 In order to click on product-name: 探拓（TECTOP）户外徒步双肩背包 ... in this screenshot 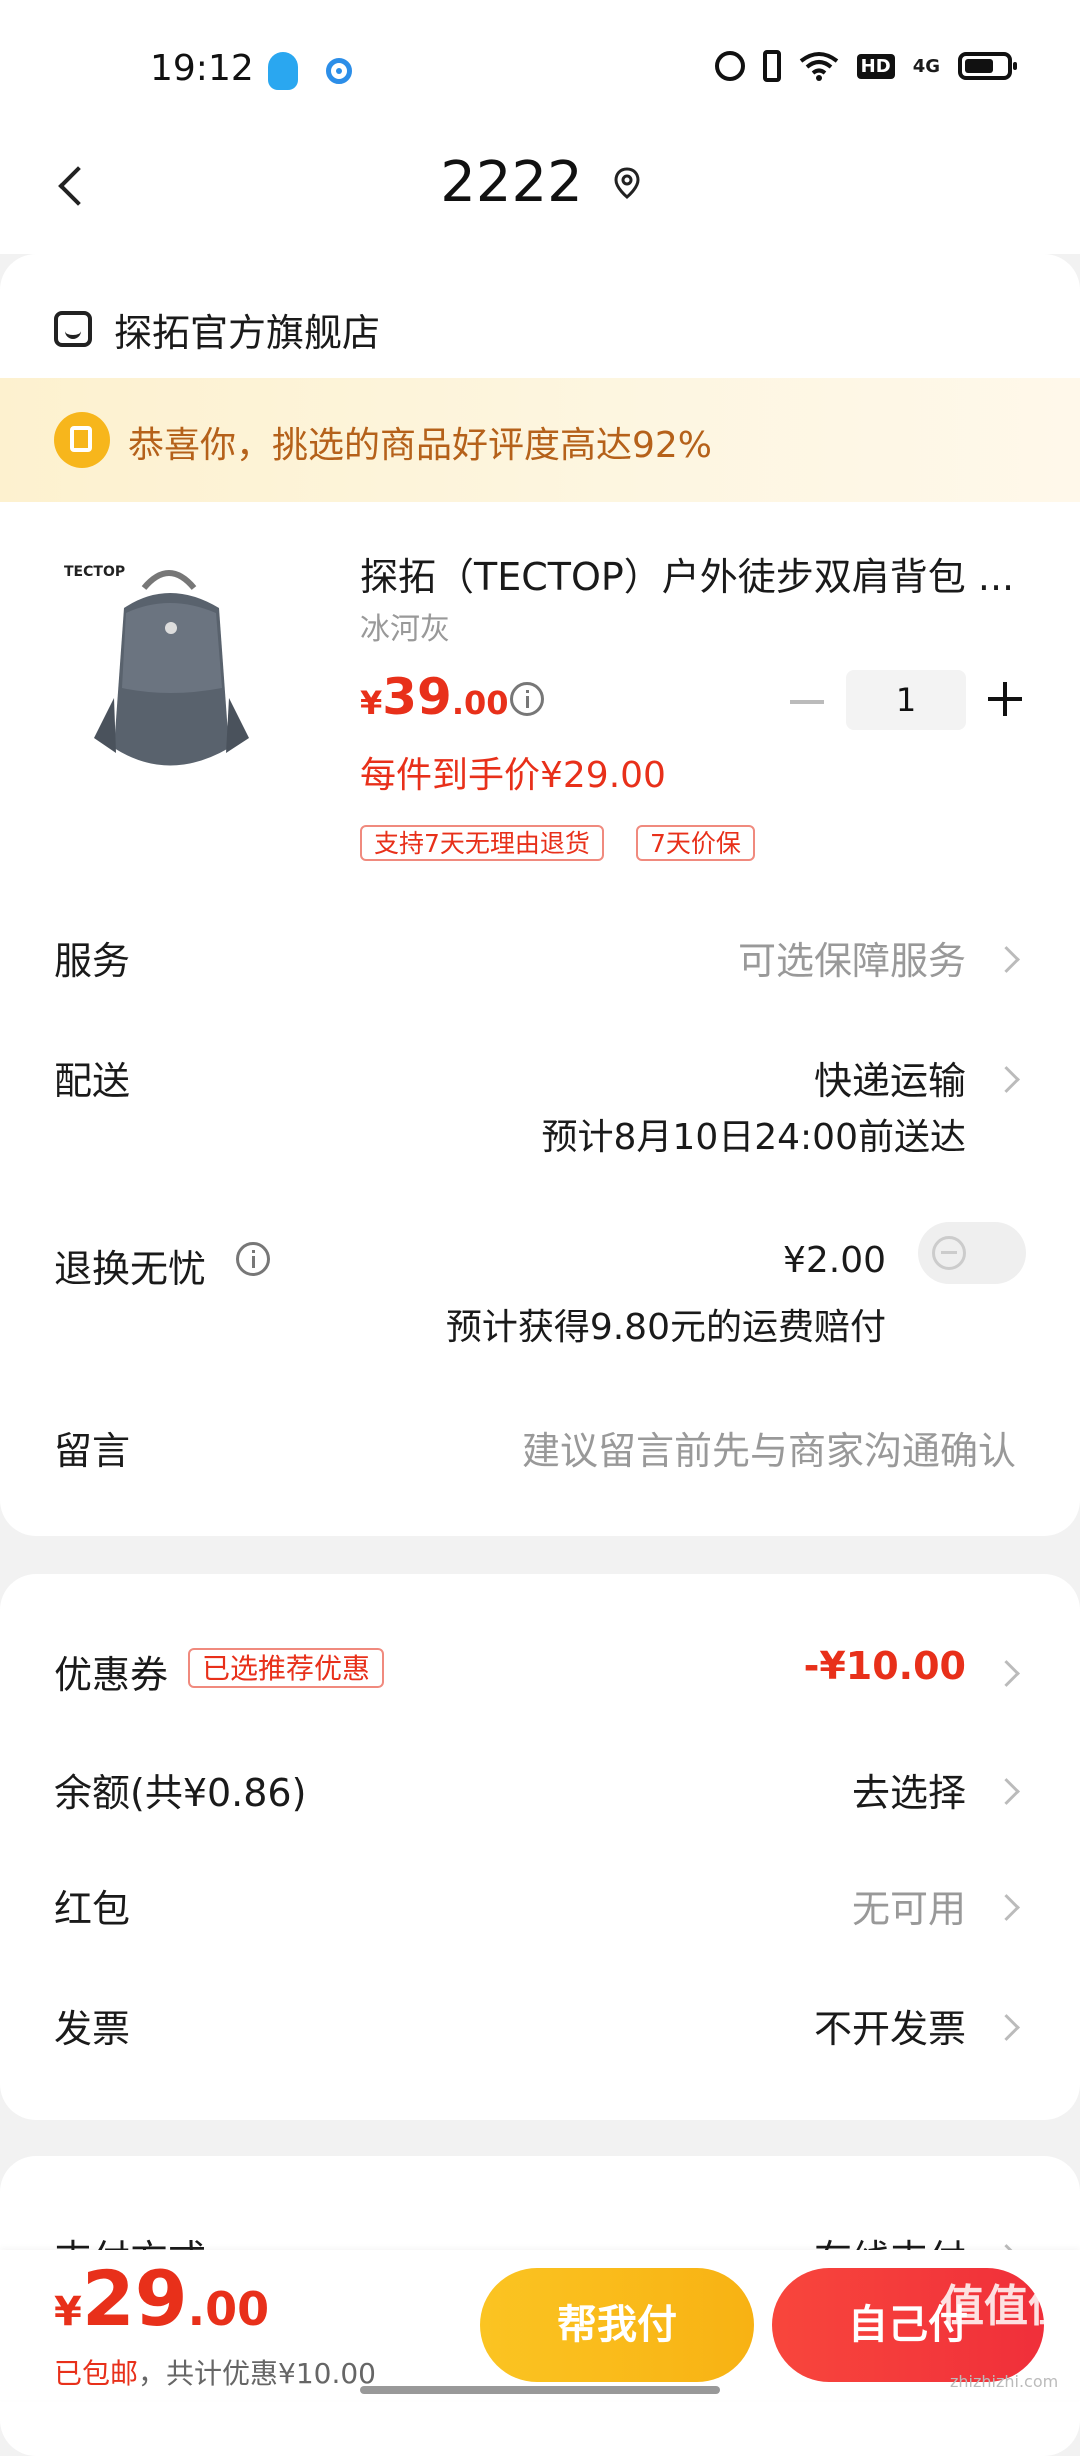, I will do `click(690, 573)`.